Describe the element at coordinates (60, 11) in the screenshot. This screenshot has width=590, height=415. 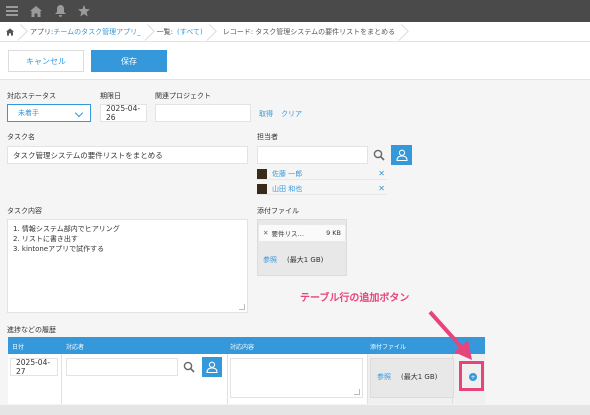
I see `bell-icon` at that location.